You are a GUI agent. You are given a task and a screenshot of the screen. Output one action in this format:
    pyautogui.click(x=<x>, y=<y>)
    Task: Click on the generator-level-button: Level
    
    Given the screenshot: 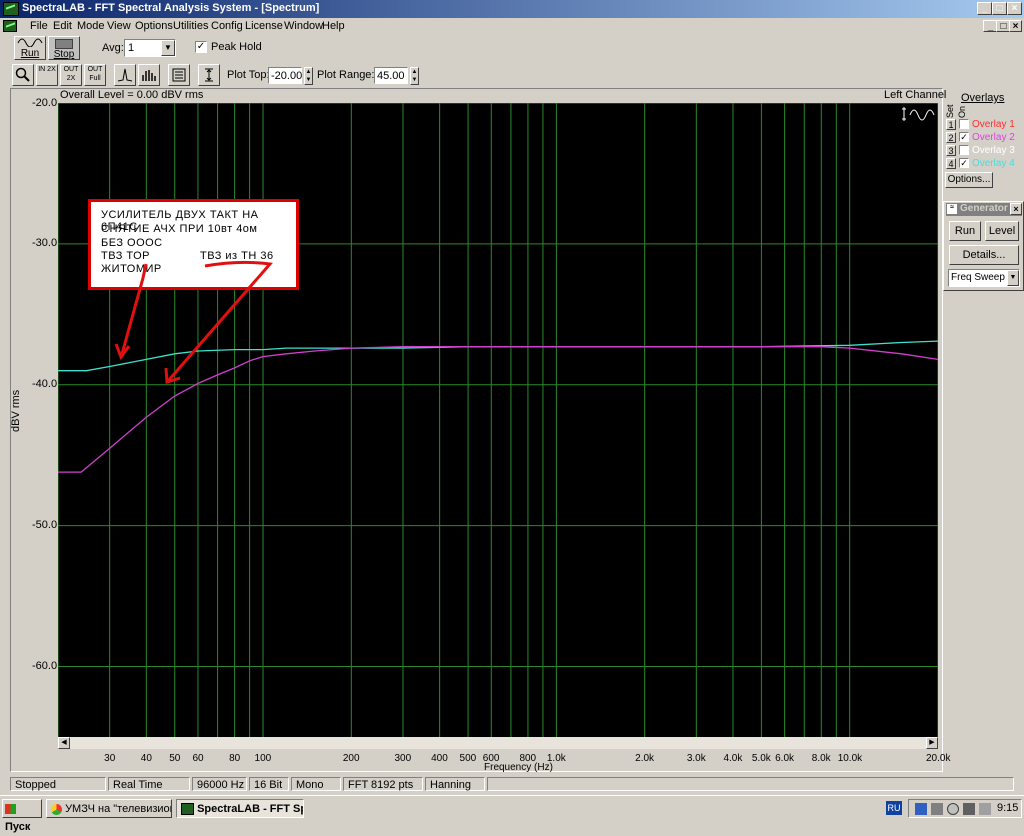 What is the action you would take?
    pyautogui.click(x=1002, y=231)
    